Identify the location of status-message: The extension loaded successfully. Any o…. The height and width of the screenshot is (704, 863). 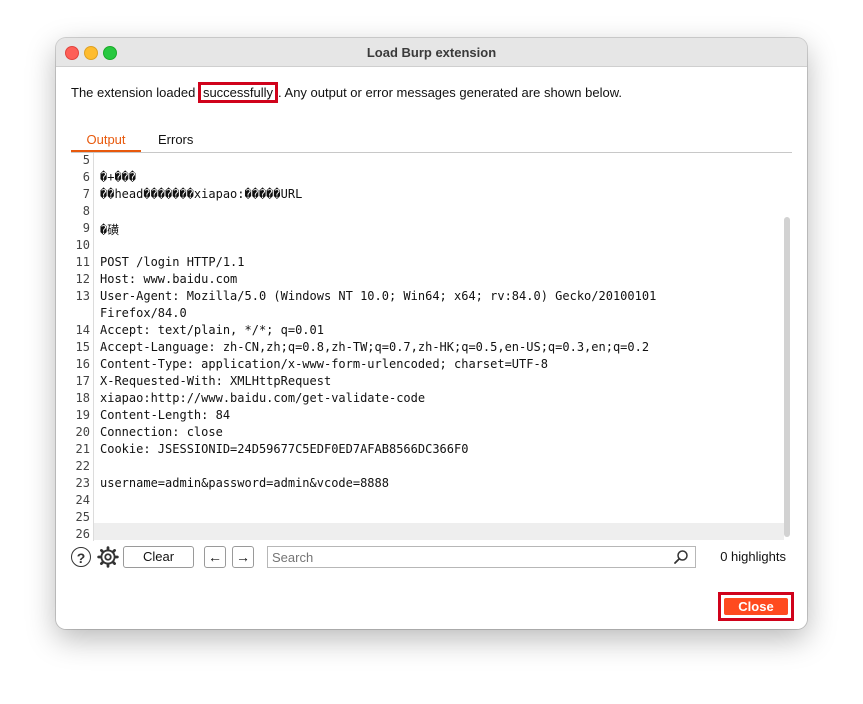
(346, 92).